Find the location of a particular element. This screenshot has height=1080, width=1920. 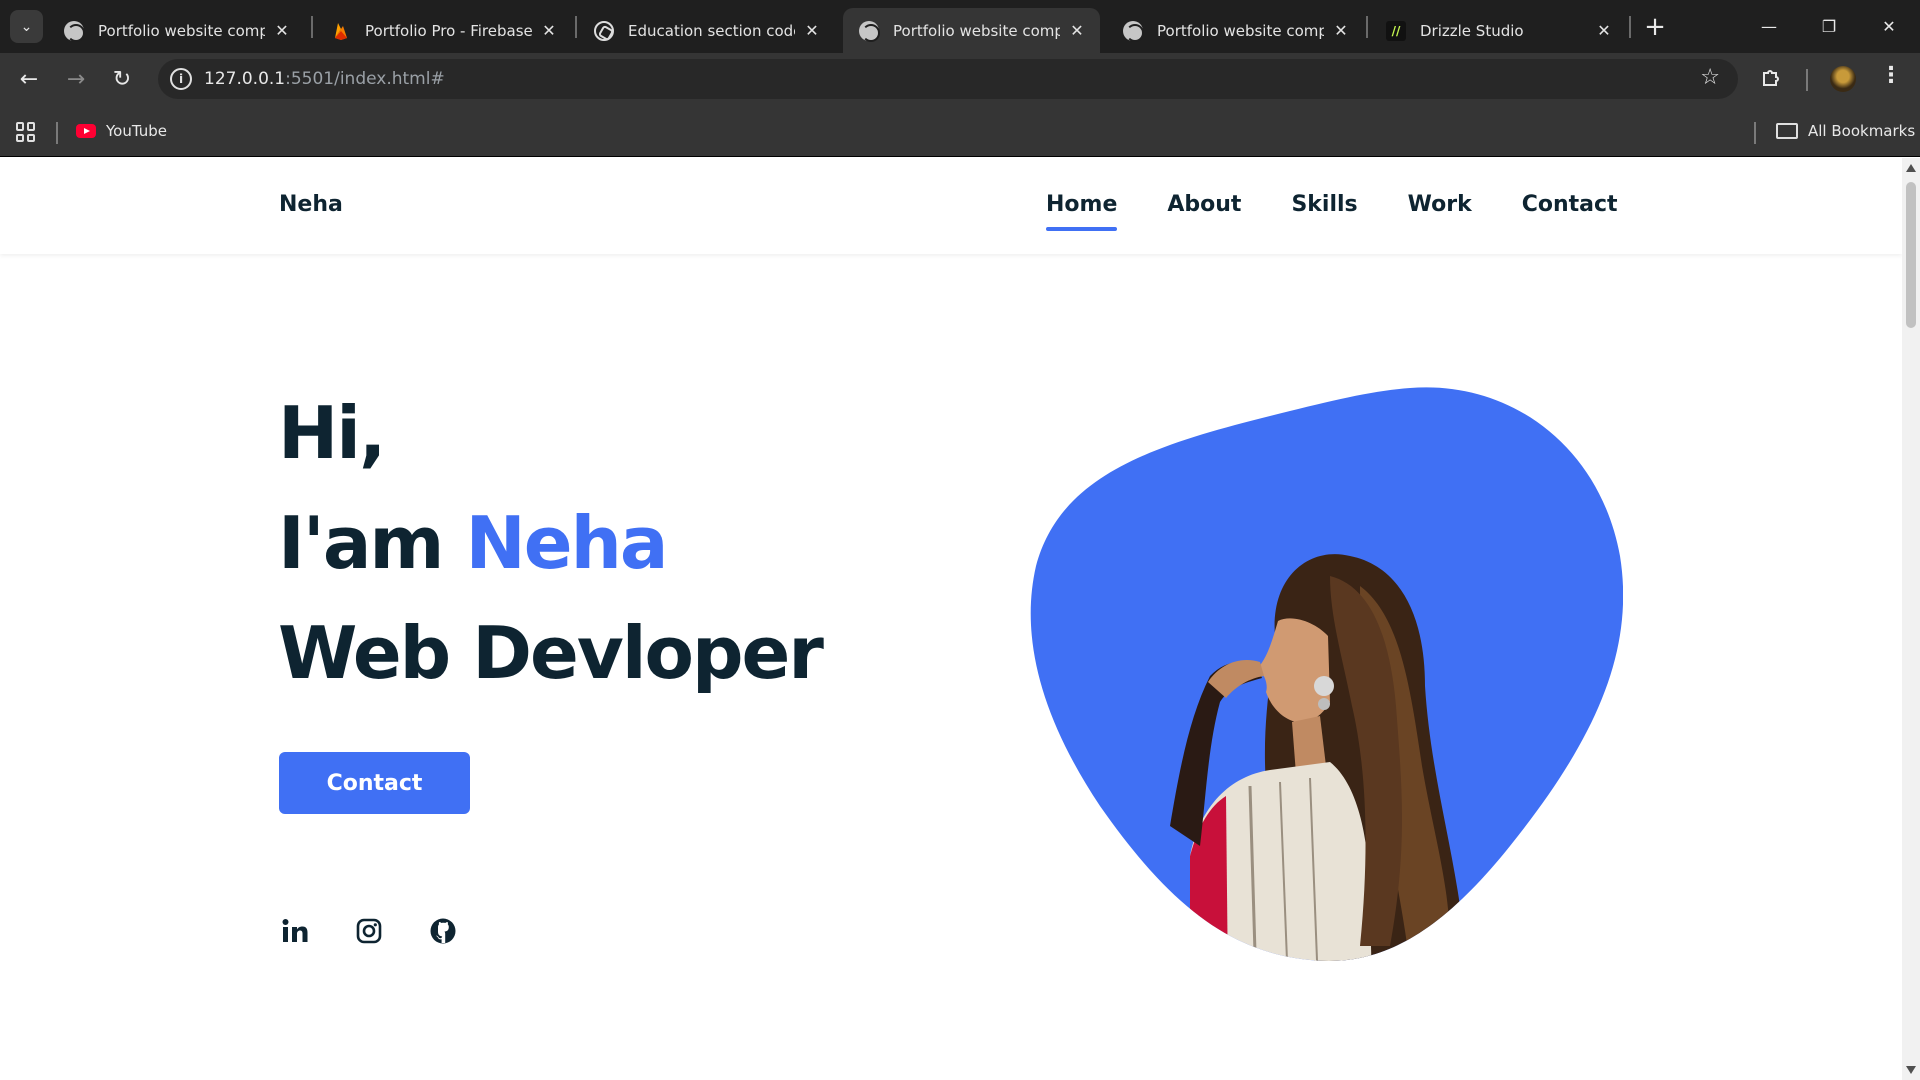

tab-portfolio-1: Portfolio website complete ✕ is located at coordinates (176, 30).